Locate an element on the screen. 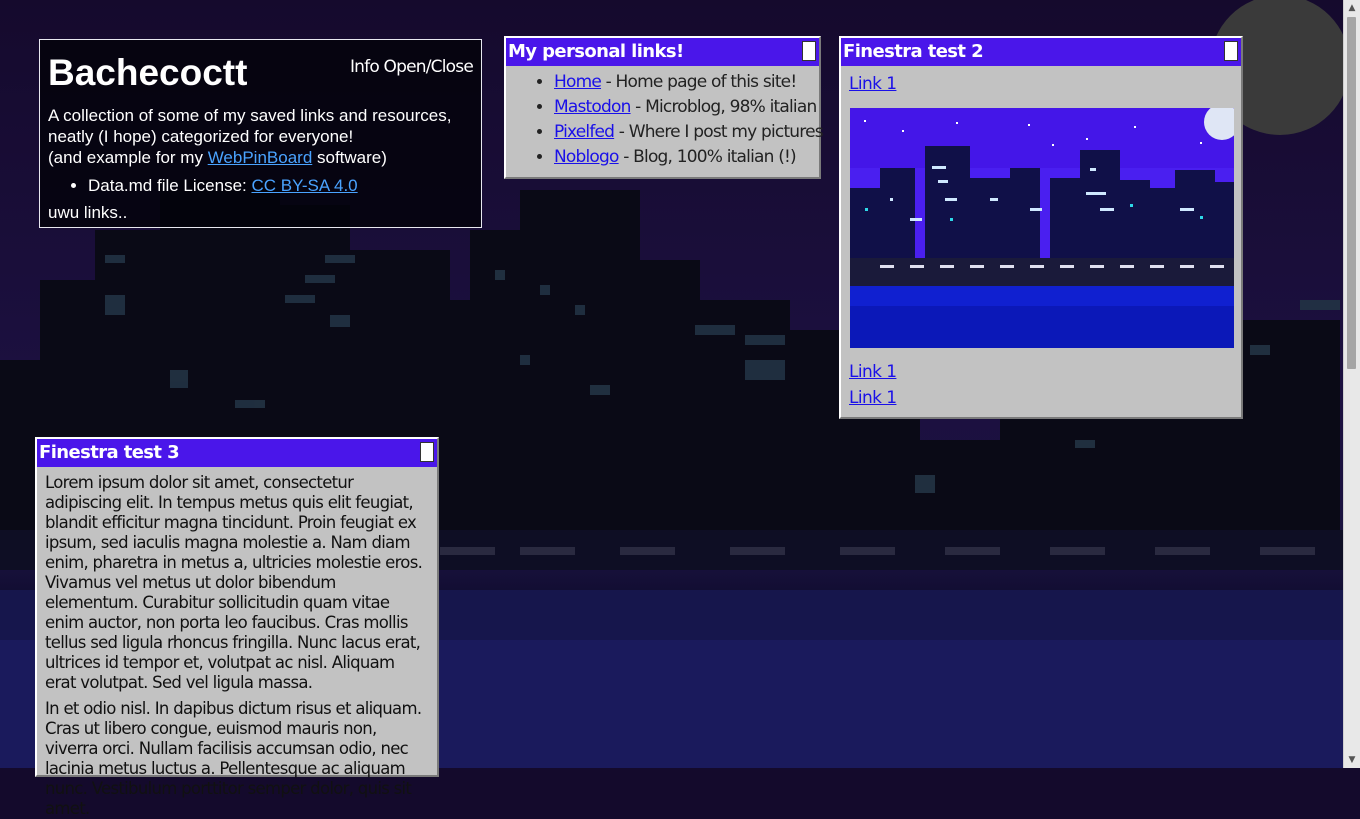 This screenshot has height=819, width=1360. scrollbar-thumb is located at coordinates (1351, 193).